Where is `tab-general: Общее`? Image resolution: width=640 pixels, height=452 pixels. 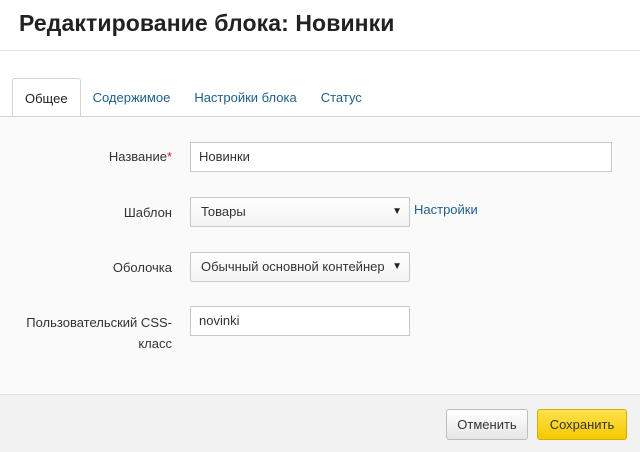 tab-general: Общее is located at coordinates (46, 97).